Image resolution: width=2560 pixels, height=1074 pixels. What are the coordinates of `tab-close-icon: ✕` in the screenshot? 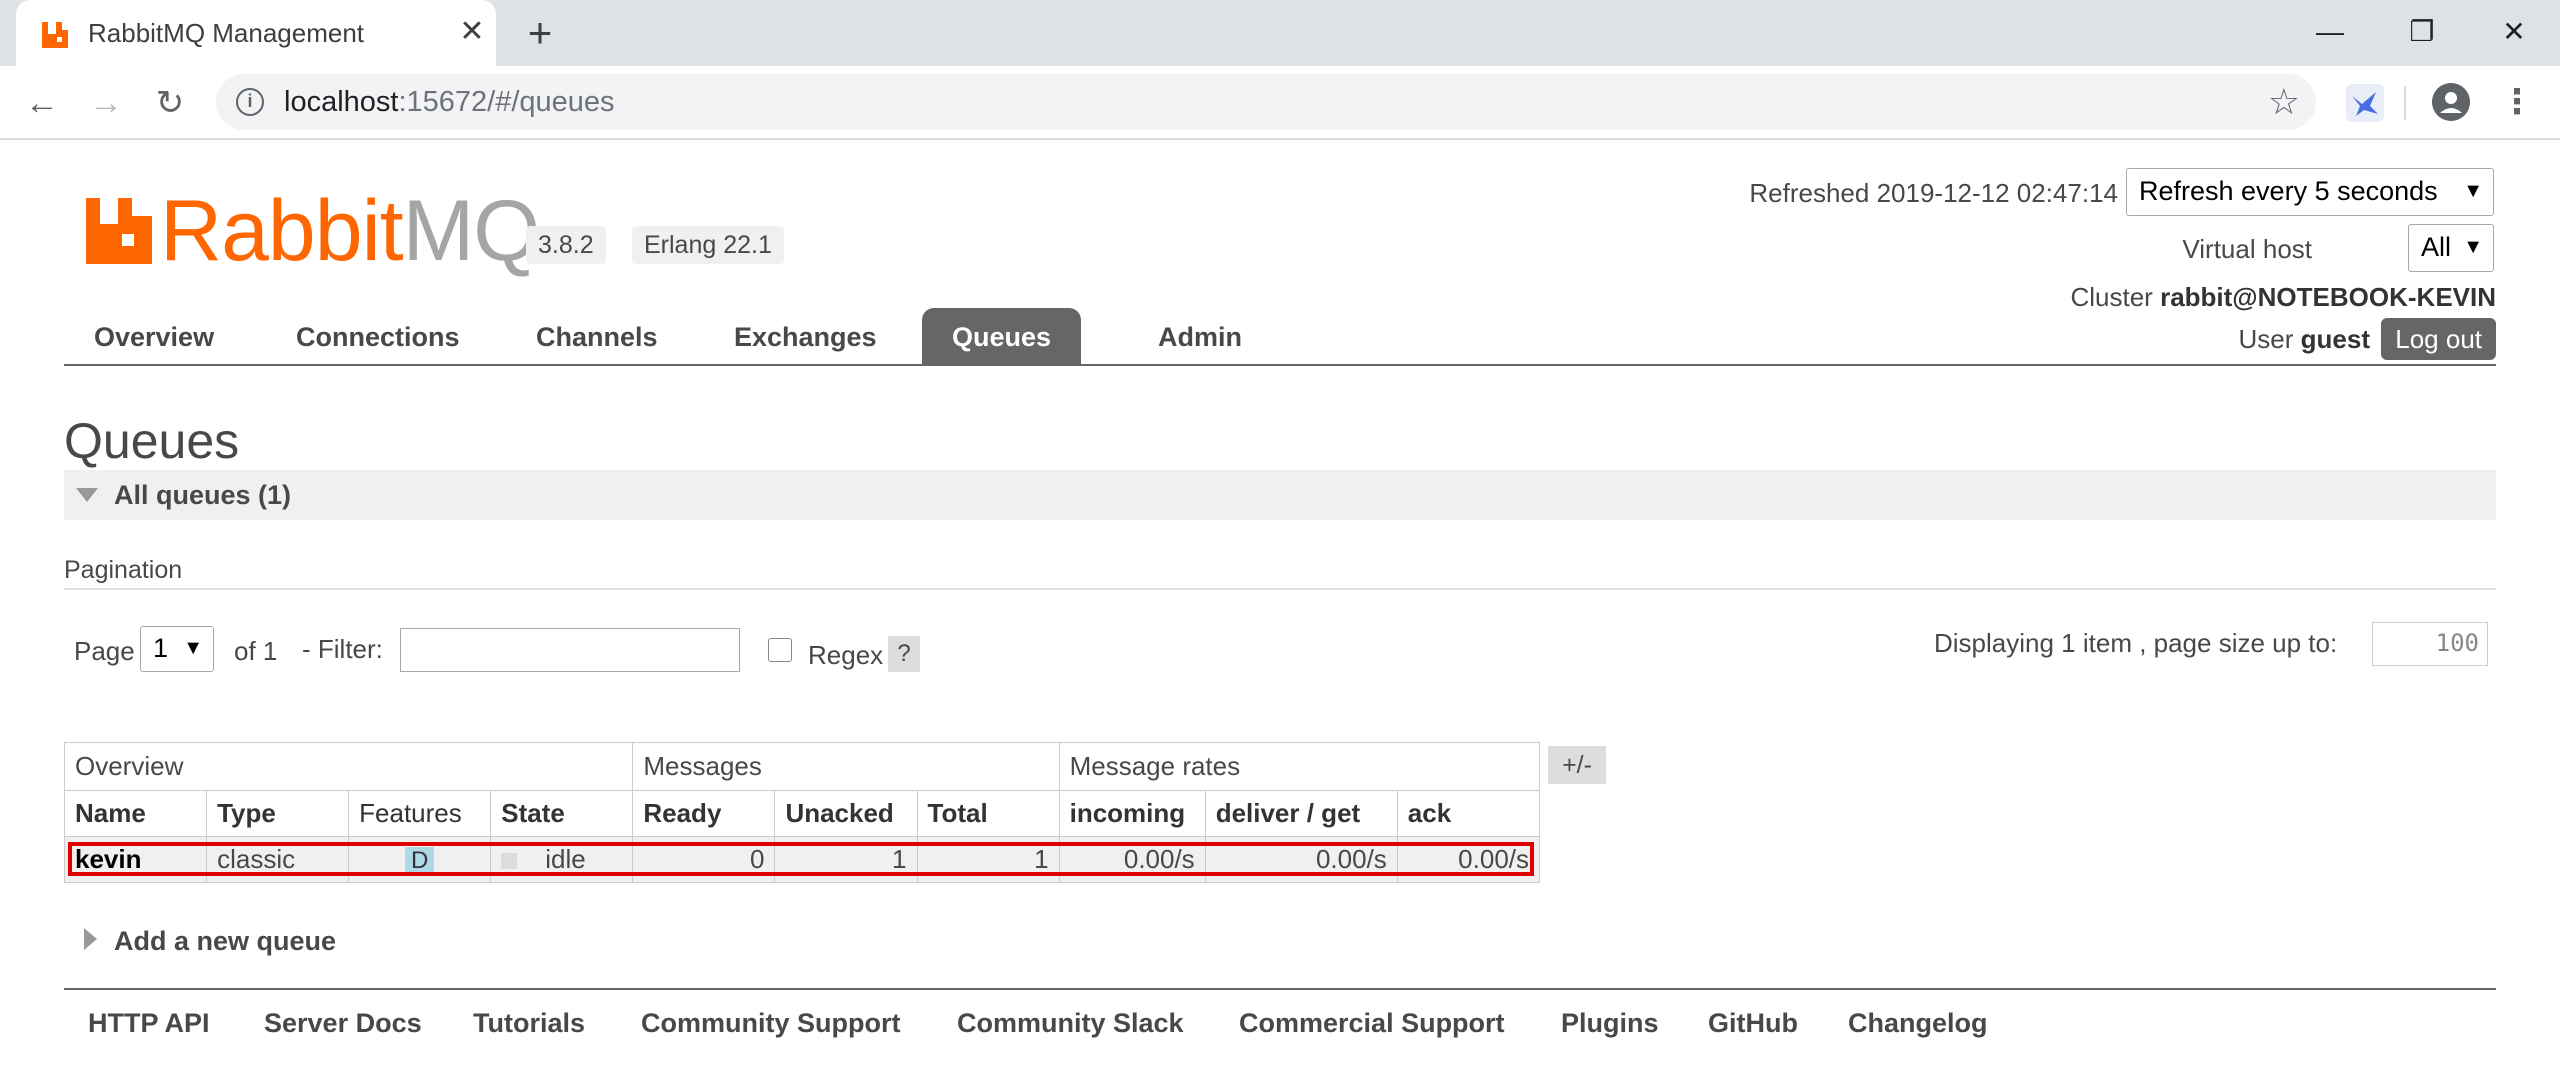 It's located at (472, 32).